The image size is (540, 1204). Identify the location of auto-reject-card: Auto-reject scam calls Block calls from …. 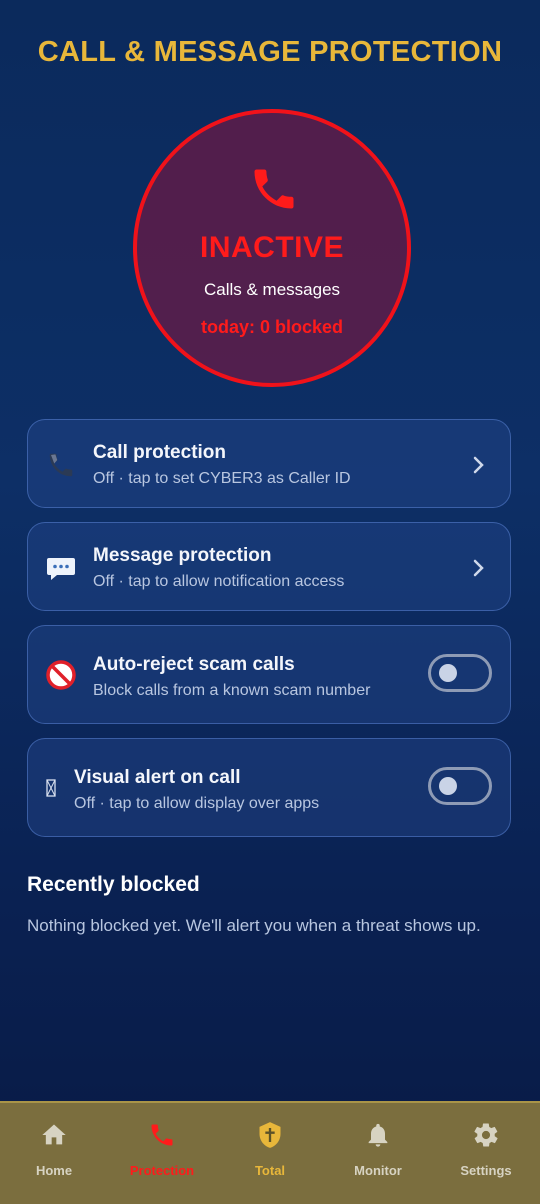
(269, 674).